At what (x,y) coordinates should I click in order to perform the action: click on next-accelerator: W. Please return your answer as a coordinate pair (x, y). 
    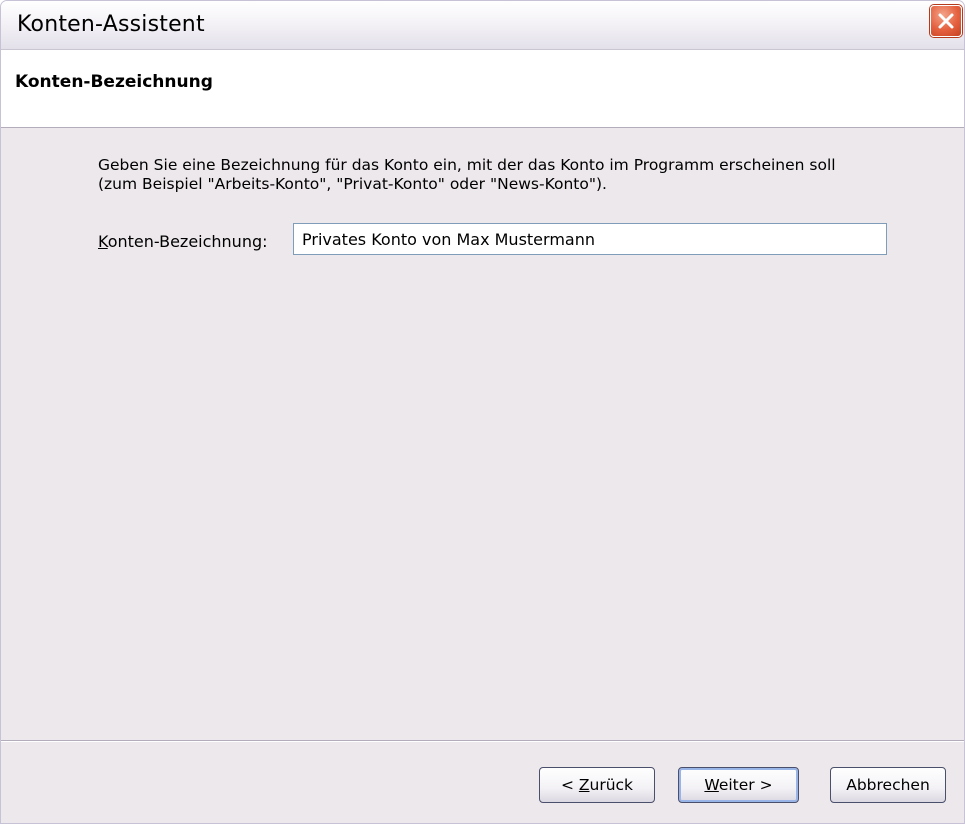
    Looking at the image, I should click on (711, 785).